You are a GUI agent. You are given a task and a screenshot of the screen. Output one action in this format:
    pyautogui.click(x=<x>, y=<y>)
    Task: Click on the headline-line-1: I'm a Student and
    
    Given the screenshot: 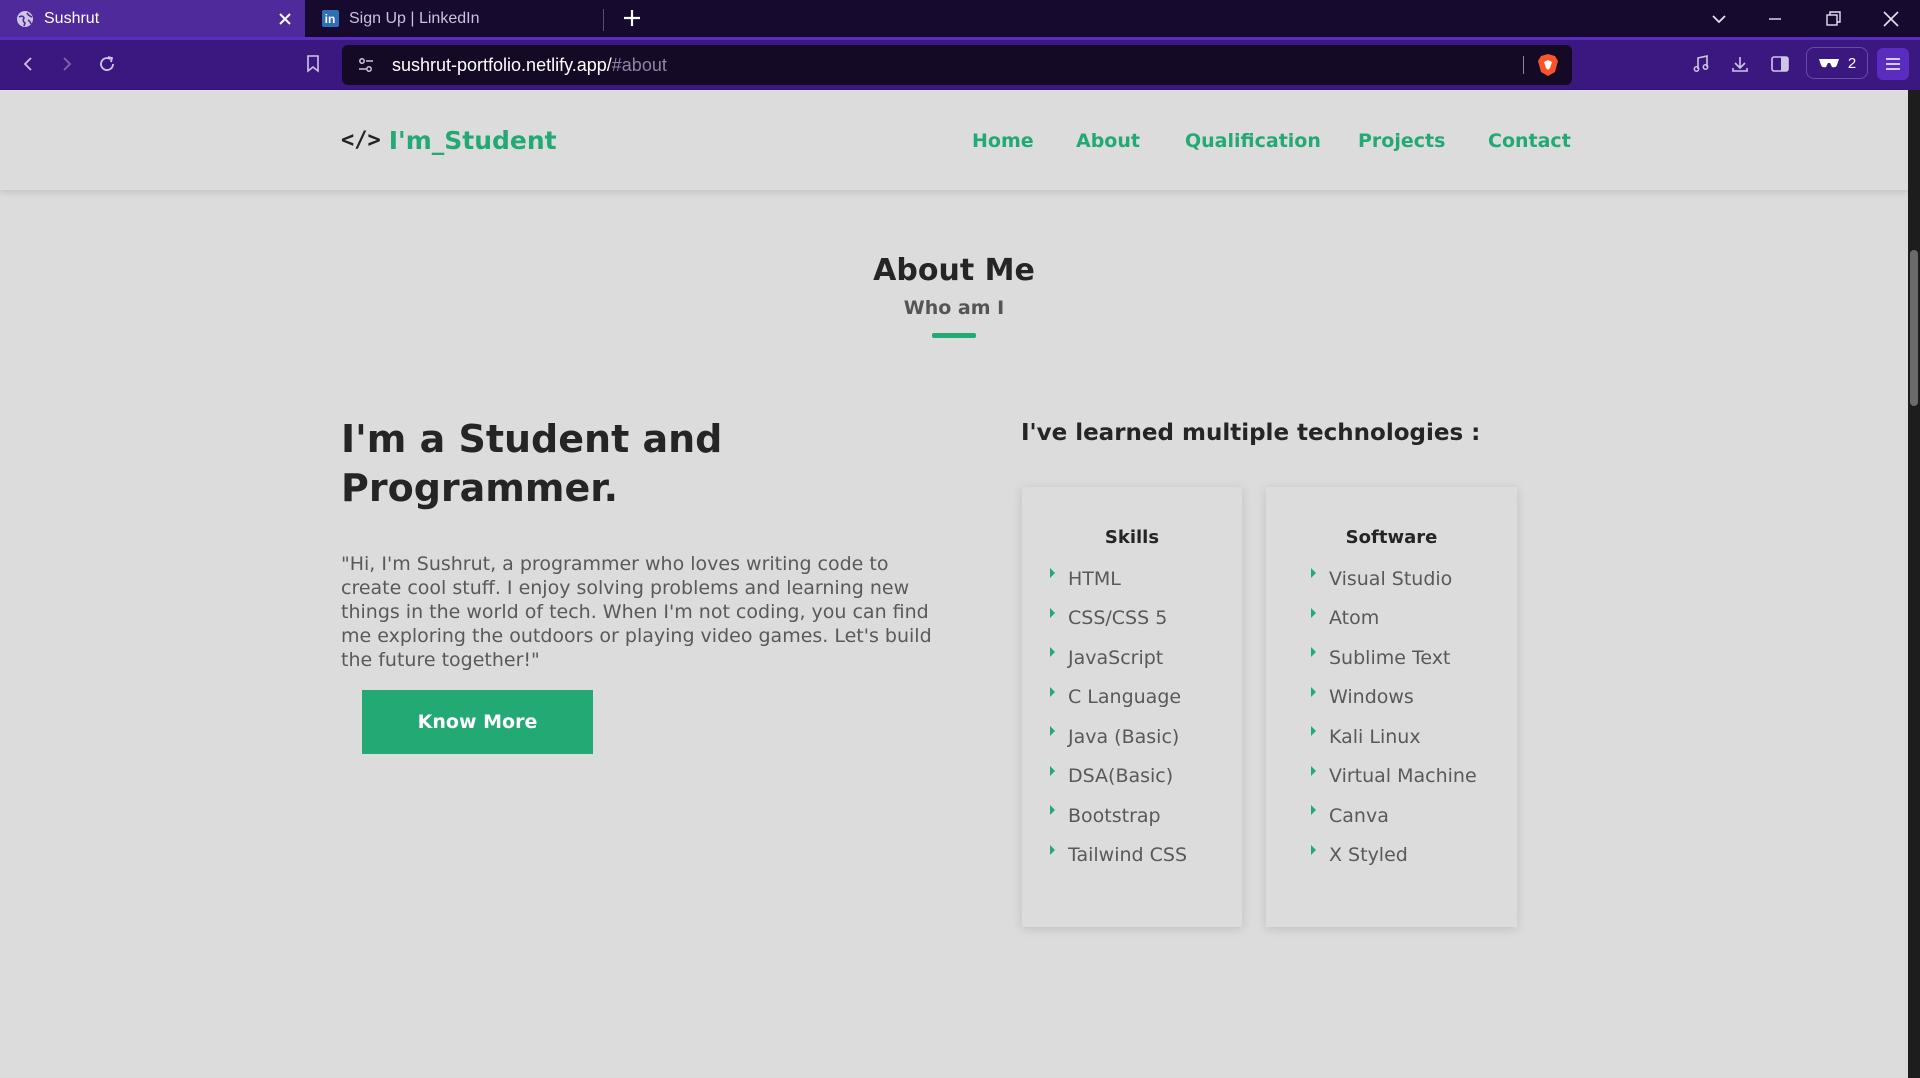 What is the action you would take?
    pyautogui.click(x=532, y=439)
    